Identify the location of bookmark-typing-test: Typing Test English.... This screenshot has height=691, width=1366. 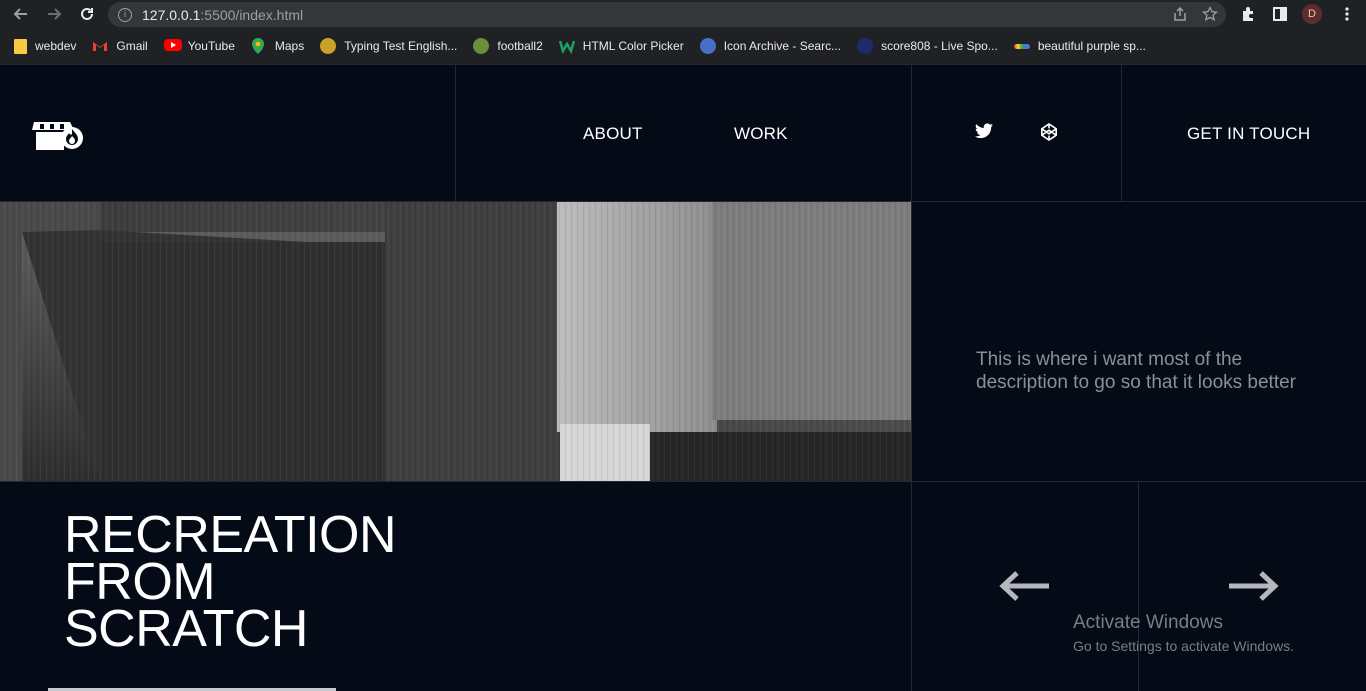
(388, 46).